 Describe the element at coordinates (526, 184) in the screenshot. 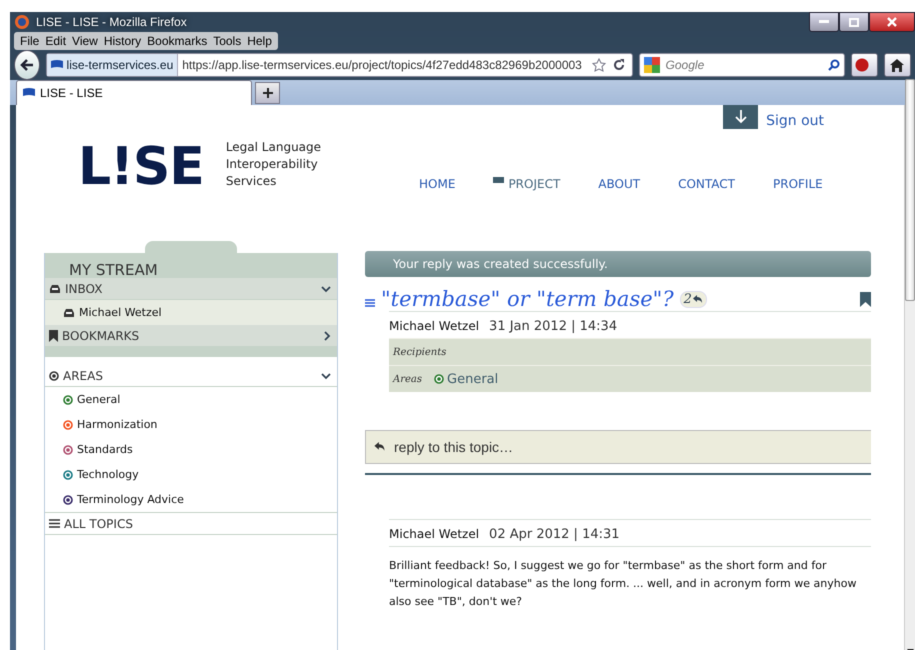

I see `nav-link: PROJECT` at that location.